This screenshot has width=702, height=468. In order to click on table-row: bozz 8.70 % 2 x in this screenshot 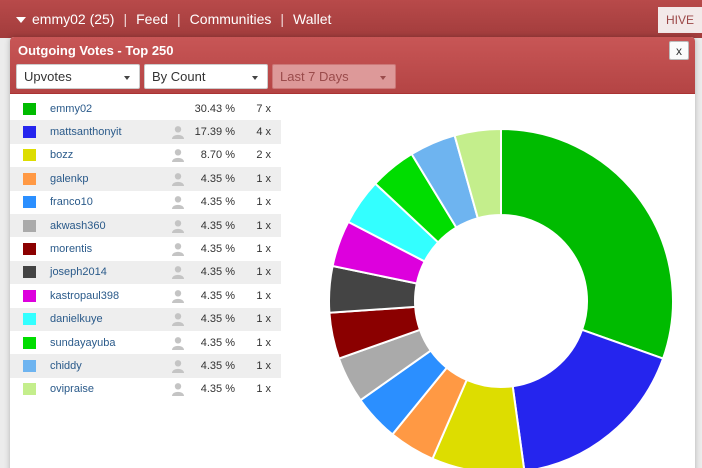, I will do `click(145, 155)`.